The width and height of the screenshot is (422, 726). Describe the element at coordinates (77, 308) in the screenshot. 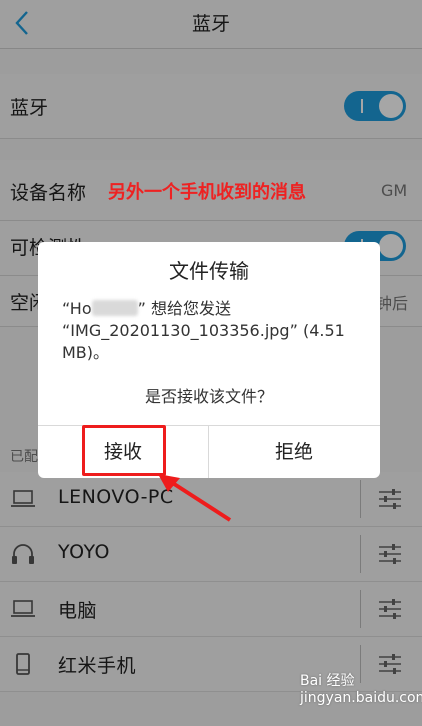

I see `sender-name: “Ho` at that location.